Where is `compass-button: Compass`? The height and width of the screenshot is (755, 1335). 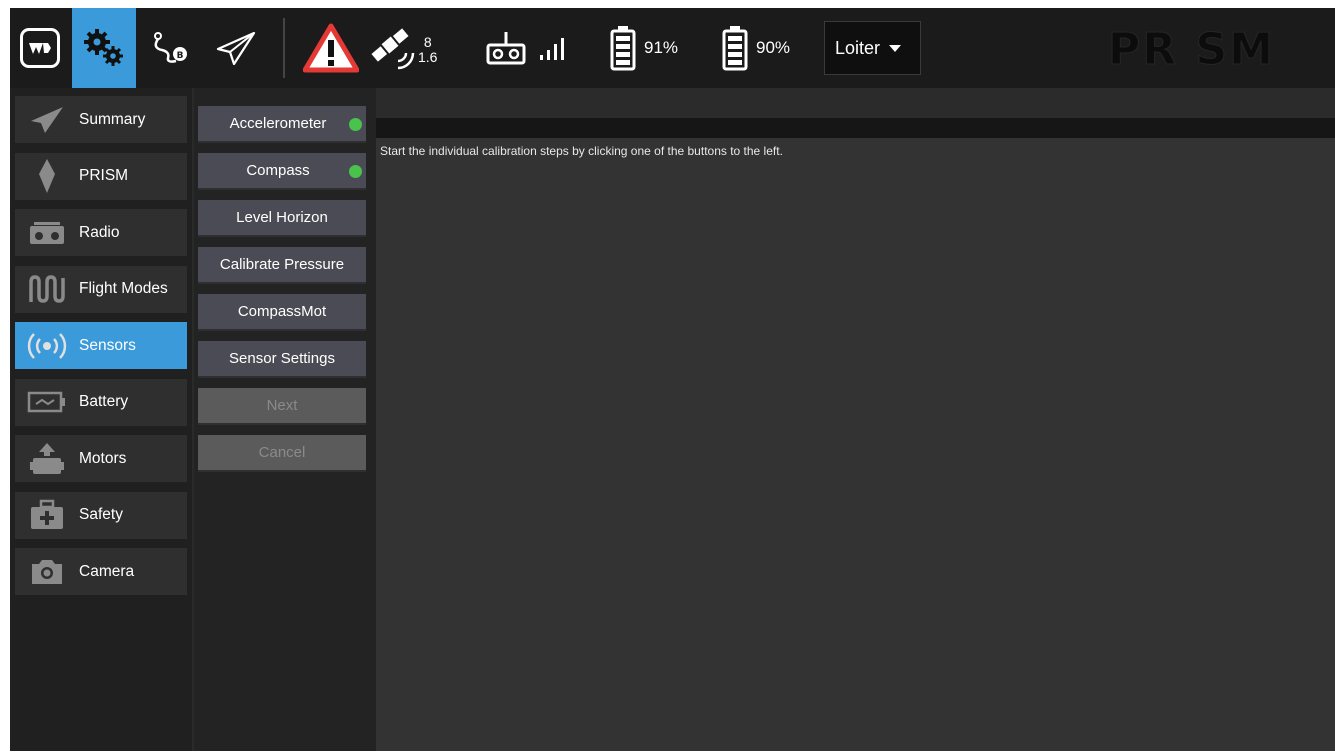 compass-button: Compass is located at coordinates (282, 171).